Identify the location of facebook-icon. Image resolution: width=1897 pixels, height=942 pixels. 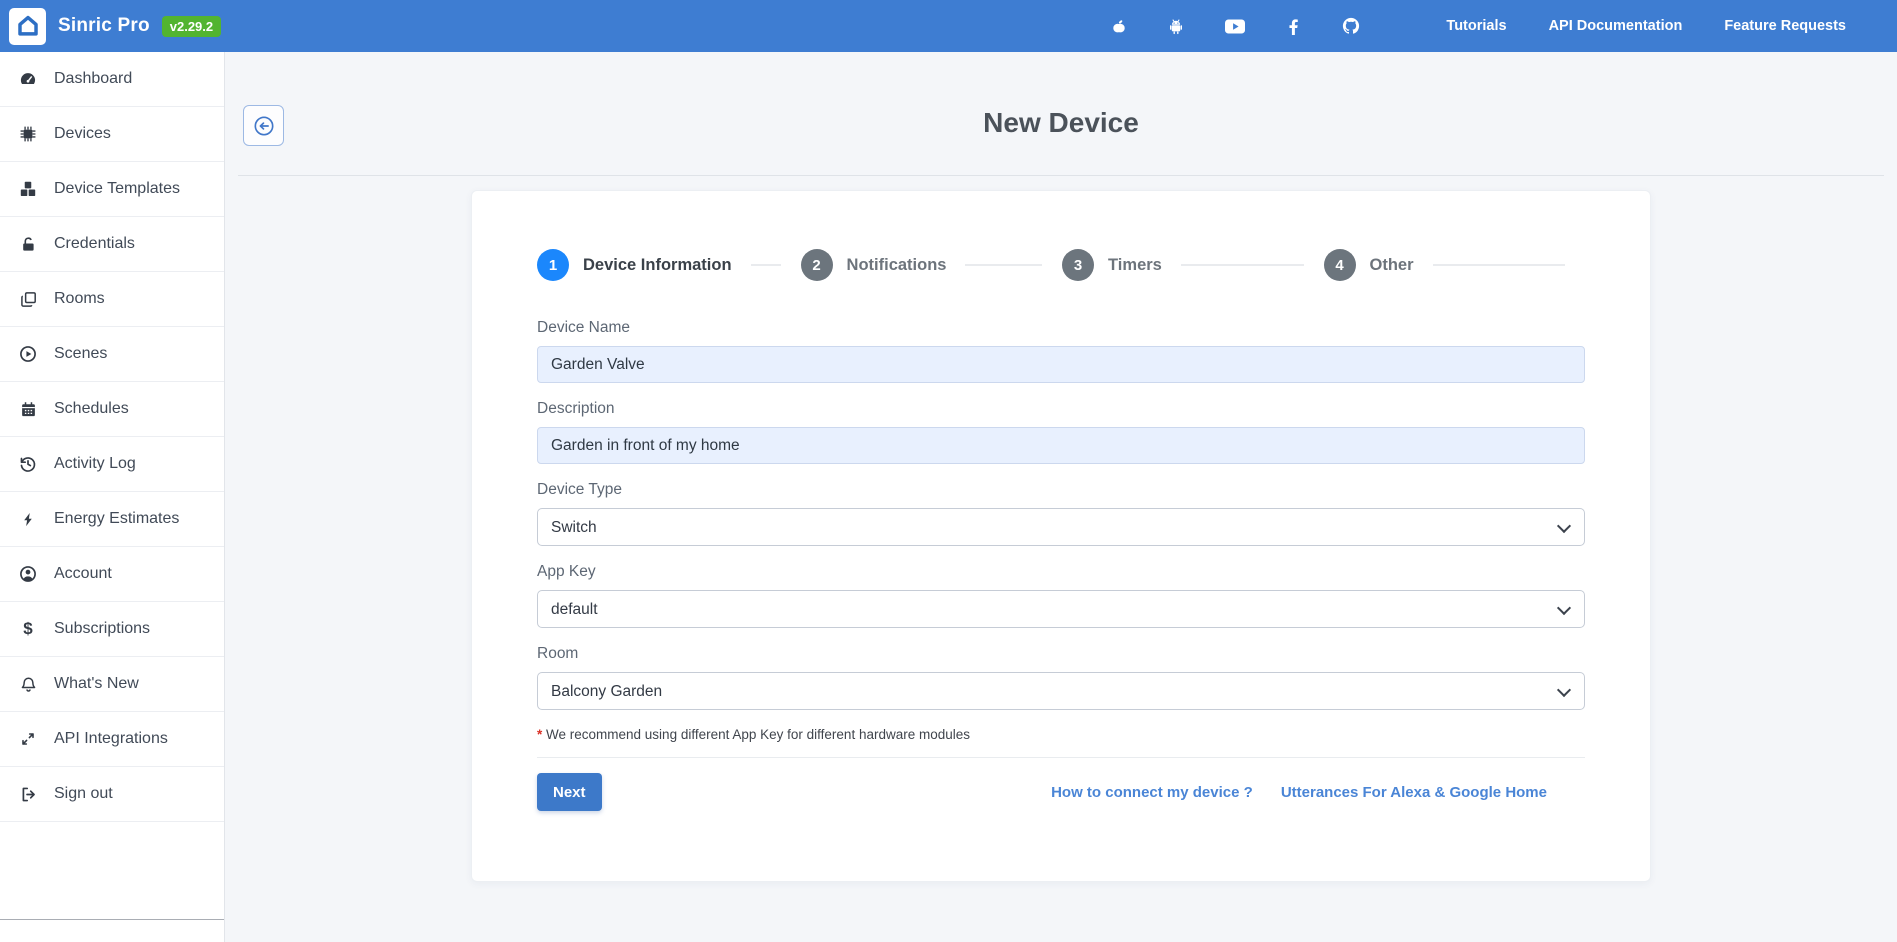
(1293, 26).